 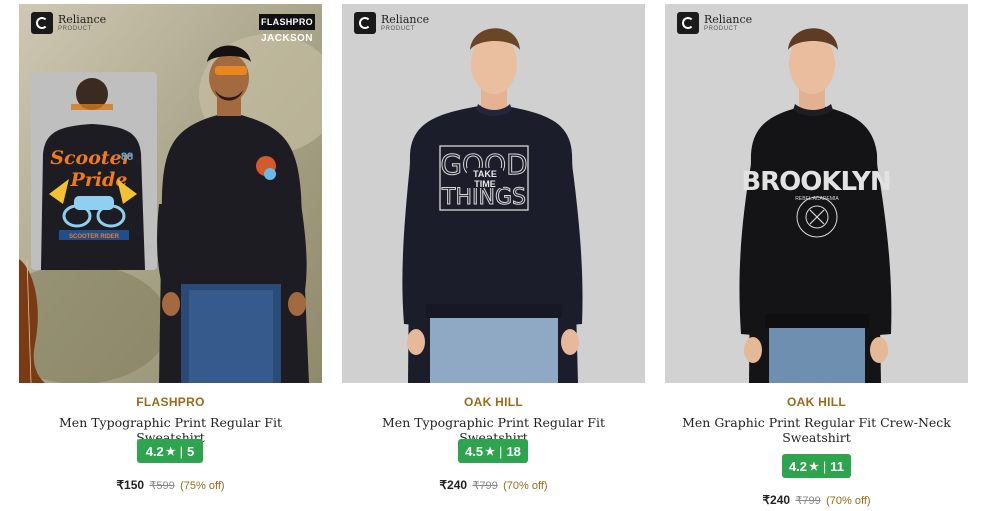 I want to click on flashpro-badge-brand: FLASHPRO, so click(x=287, y=22).